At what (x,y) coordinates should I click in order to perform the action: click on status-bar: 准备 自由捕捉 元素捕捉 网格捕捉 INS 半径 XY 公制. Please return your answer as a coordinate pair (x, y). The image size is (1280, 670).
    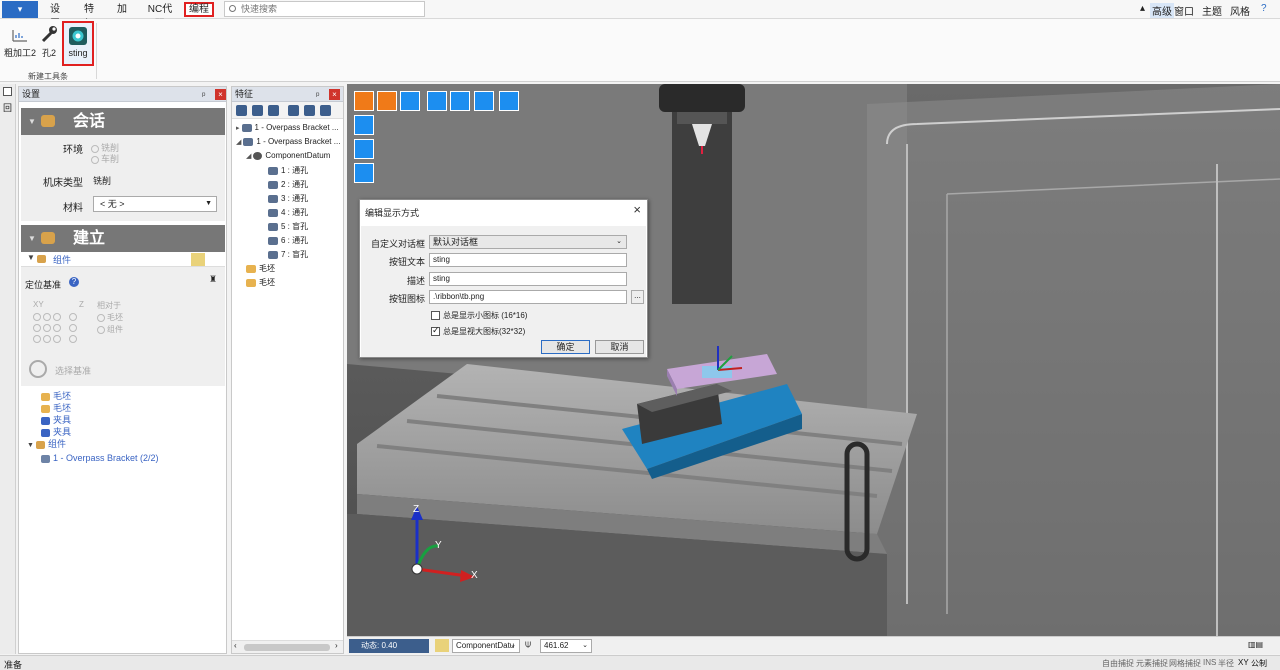
    Looking at the image, I should click on (640, 662).